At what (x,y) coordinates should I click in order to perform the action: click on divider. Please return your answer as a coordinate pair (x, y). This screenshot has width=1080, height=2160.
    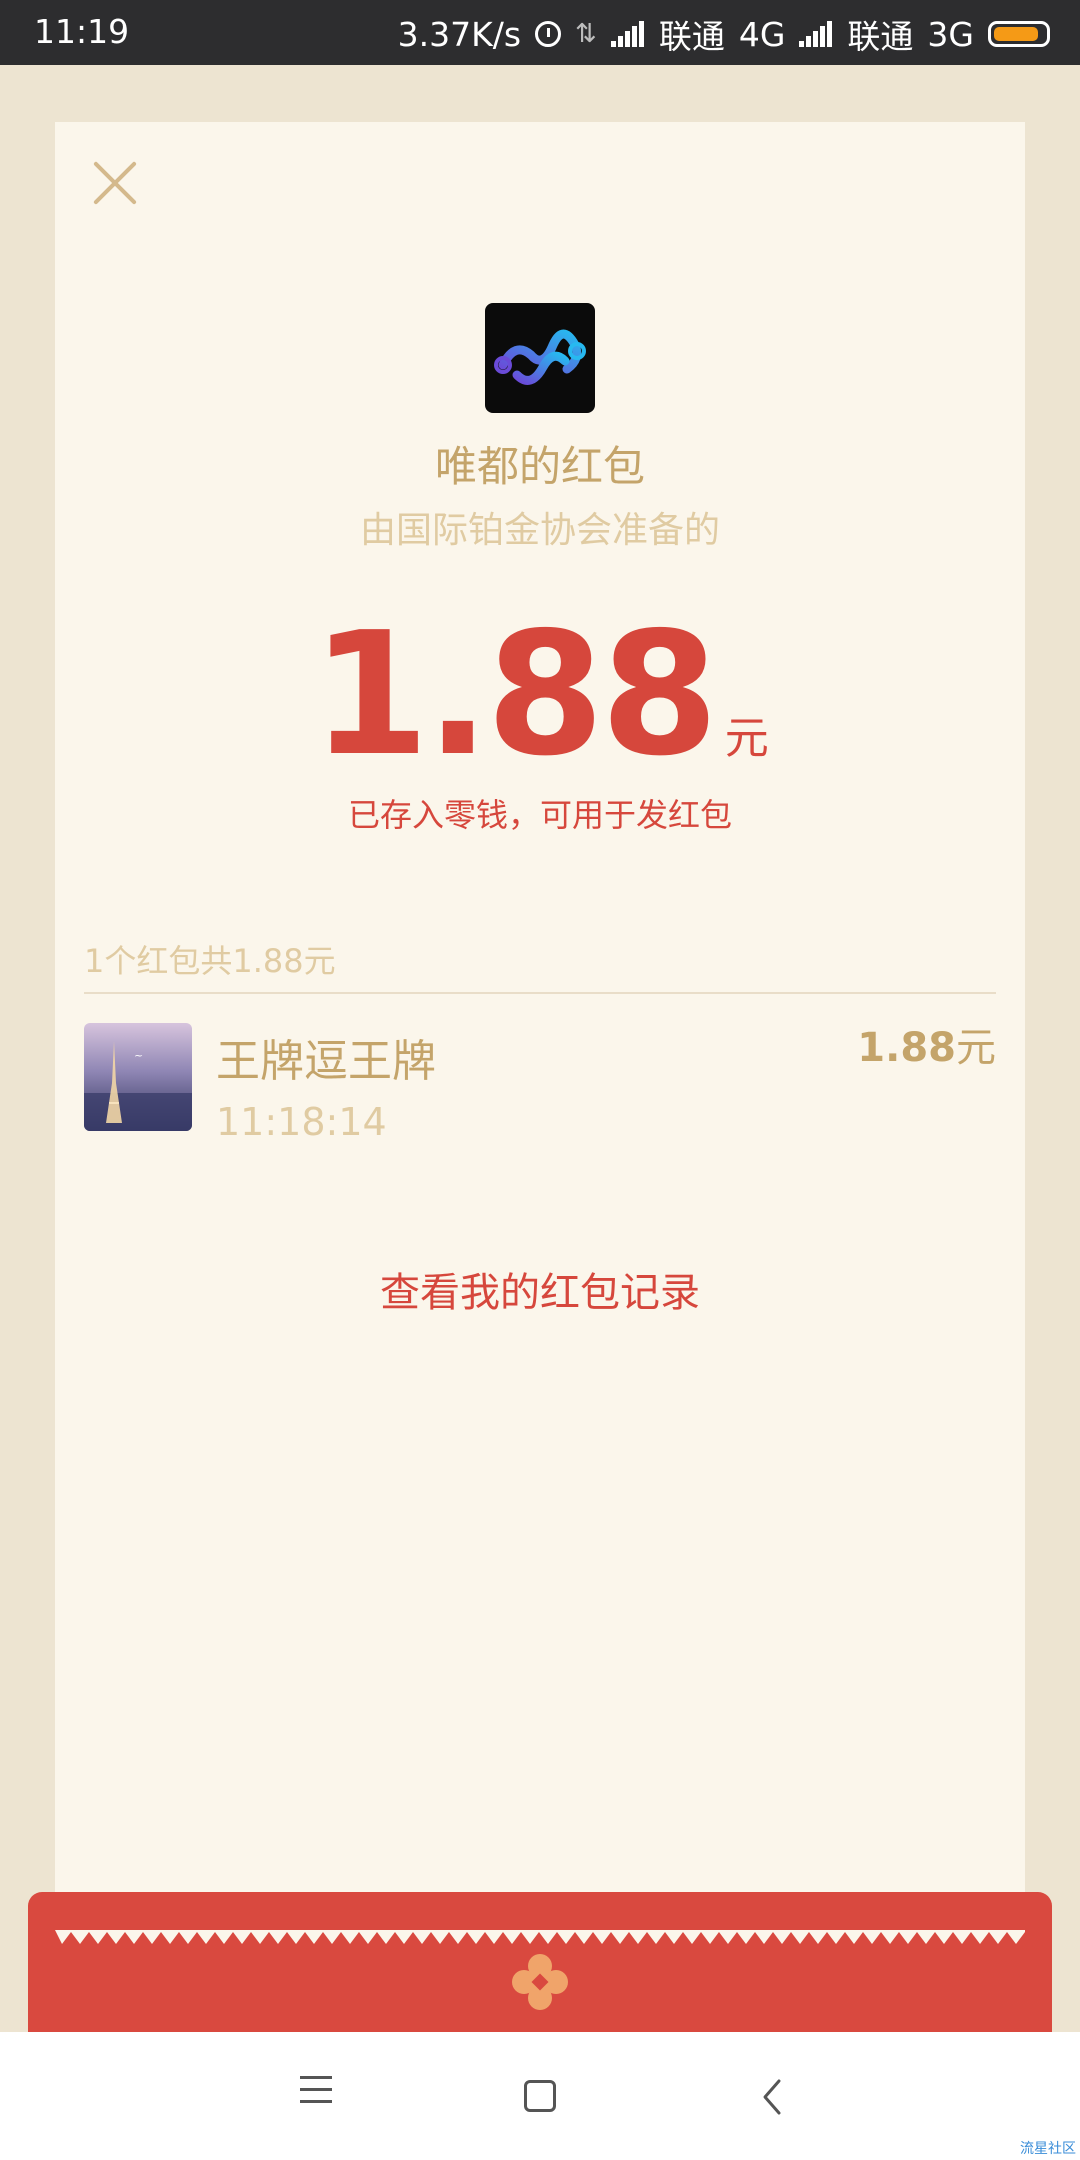
    Looking at the image, I should click on (540, 993).